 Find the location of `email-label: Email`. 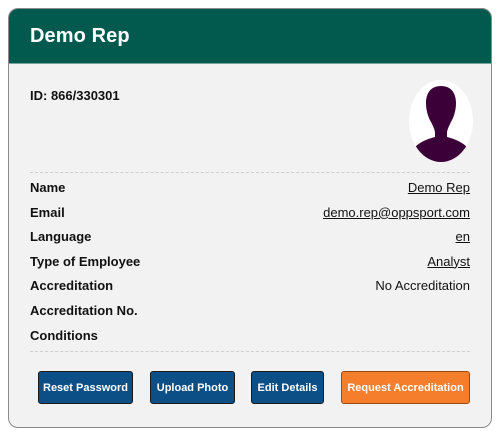

email-label: Email is located at coordinates (47, 212).